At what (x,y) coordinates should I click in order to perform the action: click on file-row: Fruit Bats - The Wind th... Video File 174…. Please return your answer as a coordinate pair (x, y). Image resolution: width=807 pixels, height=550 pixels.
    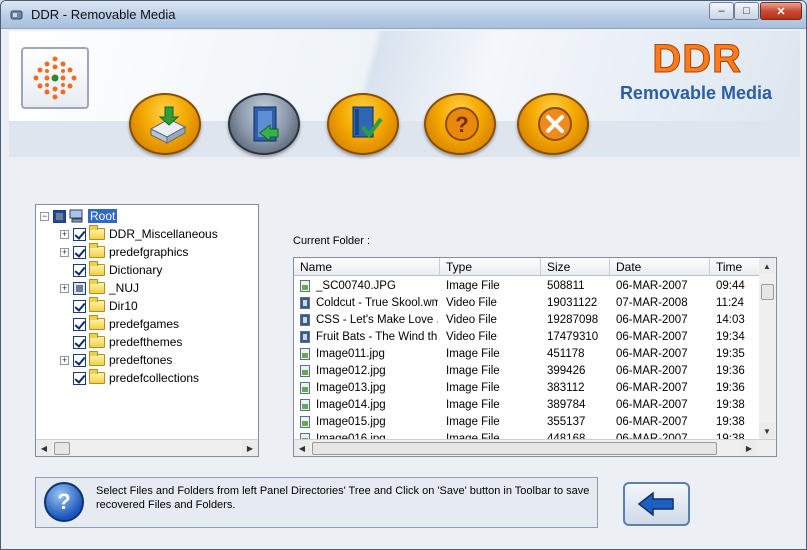
    Looking at the image, I should click on (527, 337).